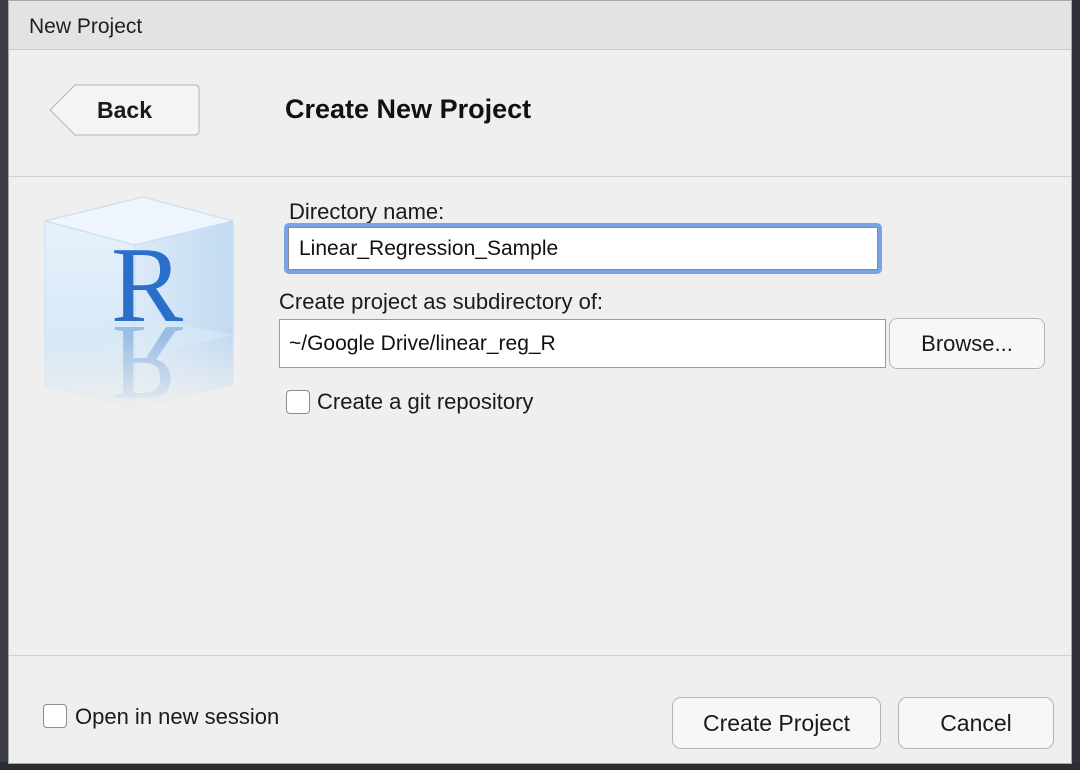 The width and height of the screenshot is (1080, 770). Describe the element at coordinates (425, 401) in the screenshot. I see `git-repository-label: Create a git repository` at that location.